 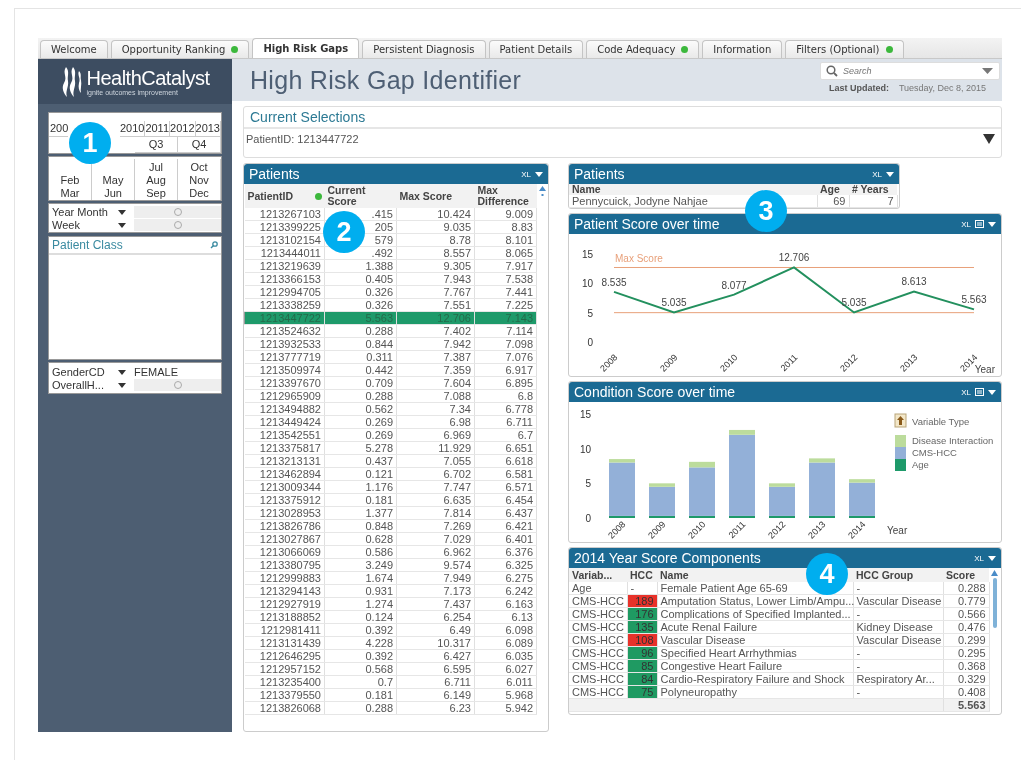 I want to click on table-row: 1213028953 1.377 7.814 6.437, so click(x=390, y=513).